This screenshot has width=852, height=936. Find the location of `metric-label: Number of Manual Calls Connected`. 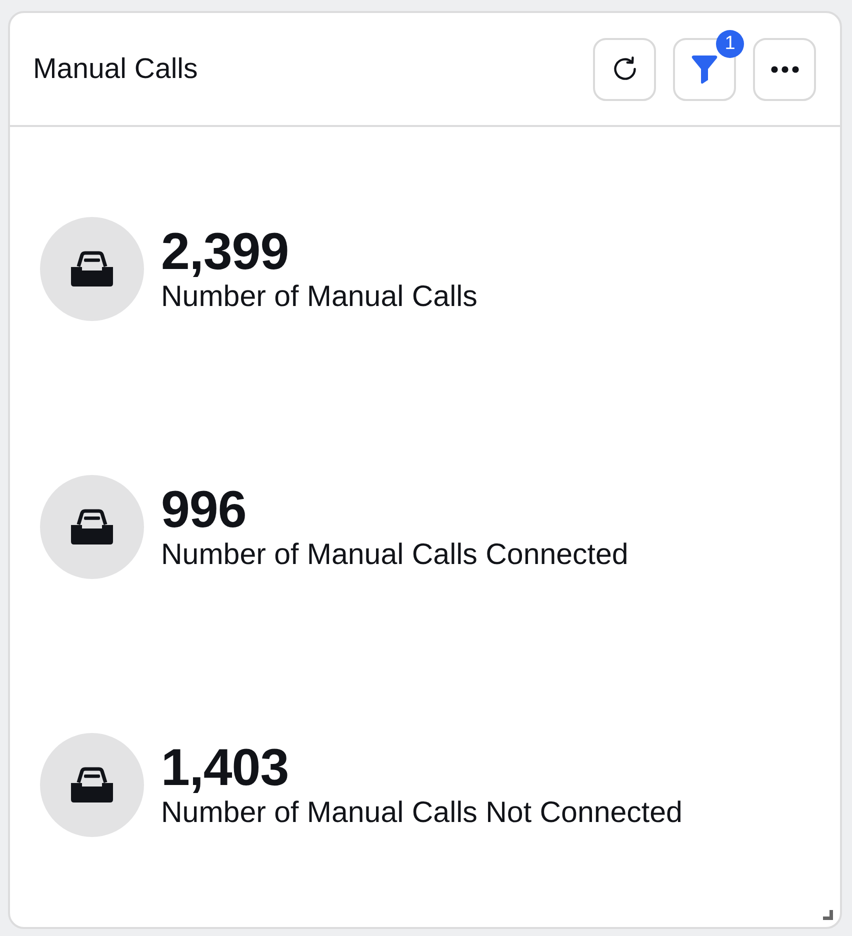

metric-label: Number of Manual Calls Connected is located at coordinates (394, 555).